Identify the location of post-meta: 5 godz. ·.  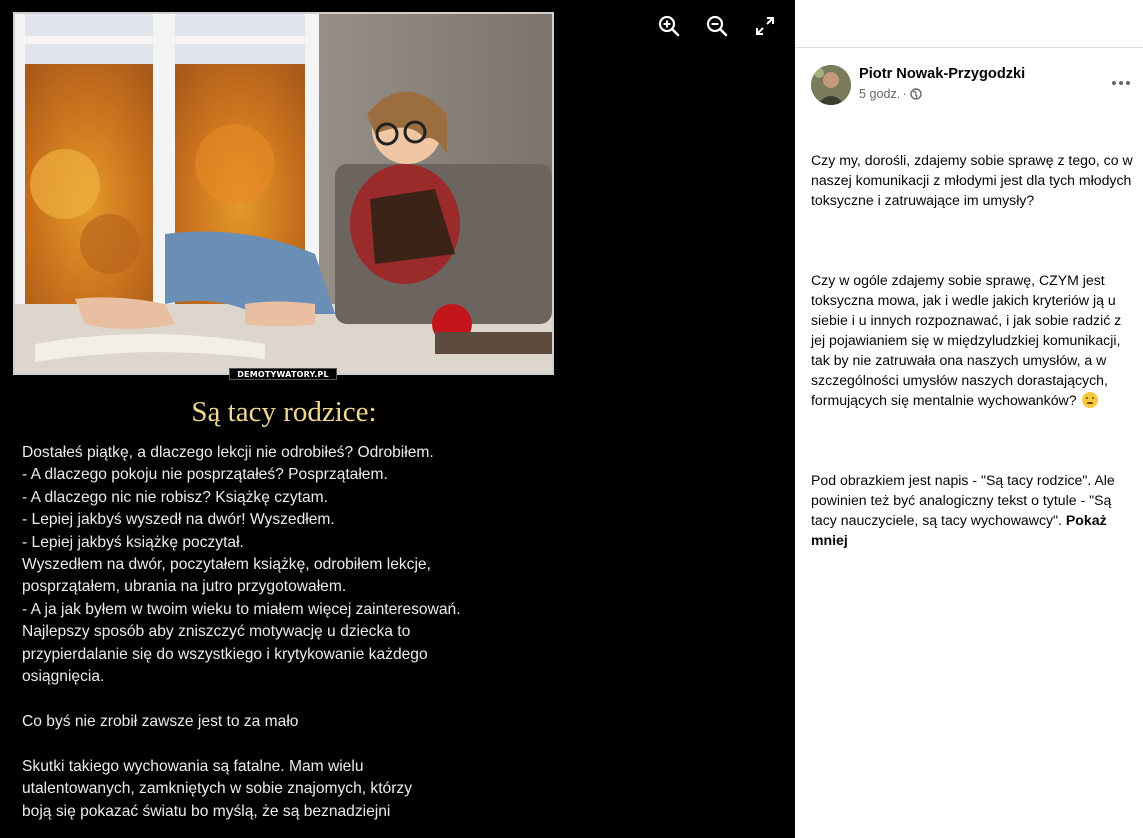
(890, 94).